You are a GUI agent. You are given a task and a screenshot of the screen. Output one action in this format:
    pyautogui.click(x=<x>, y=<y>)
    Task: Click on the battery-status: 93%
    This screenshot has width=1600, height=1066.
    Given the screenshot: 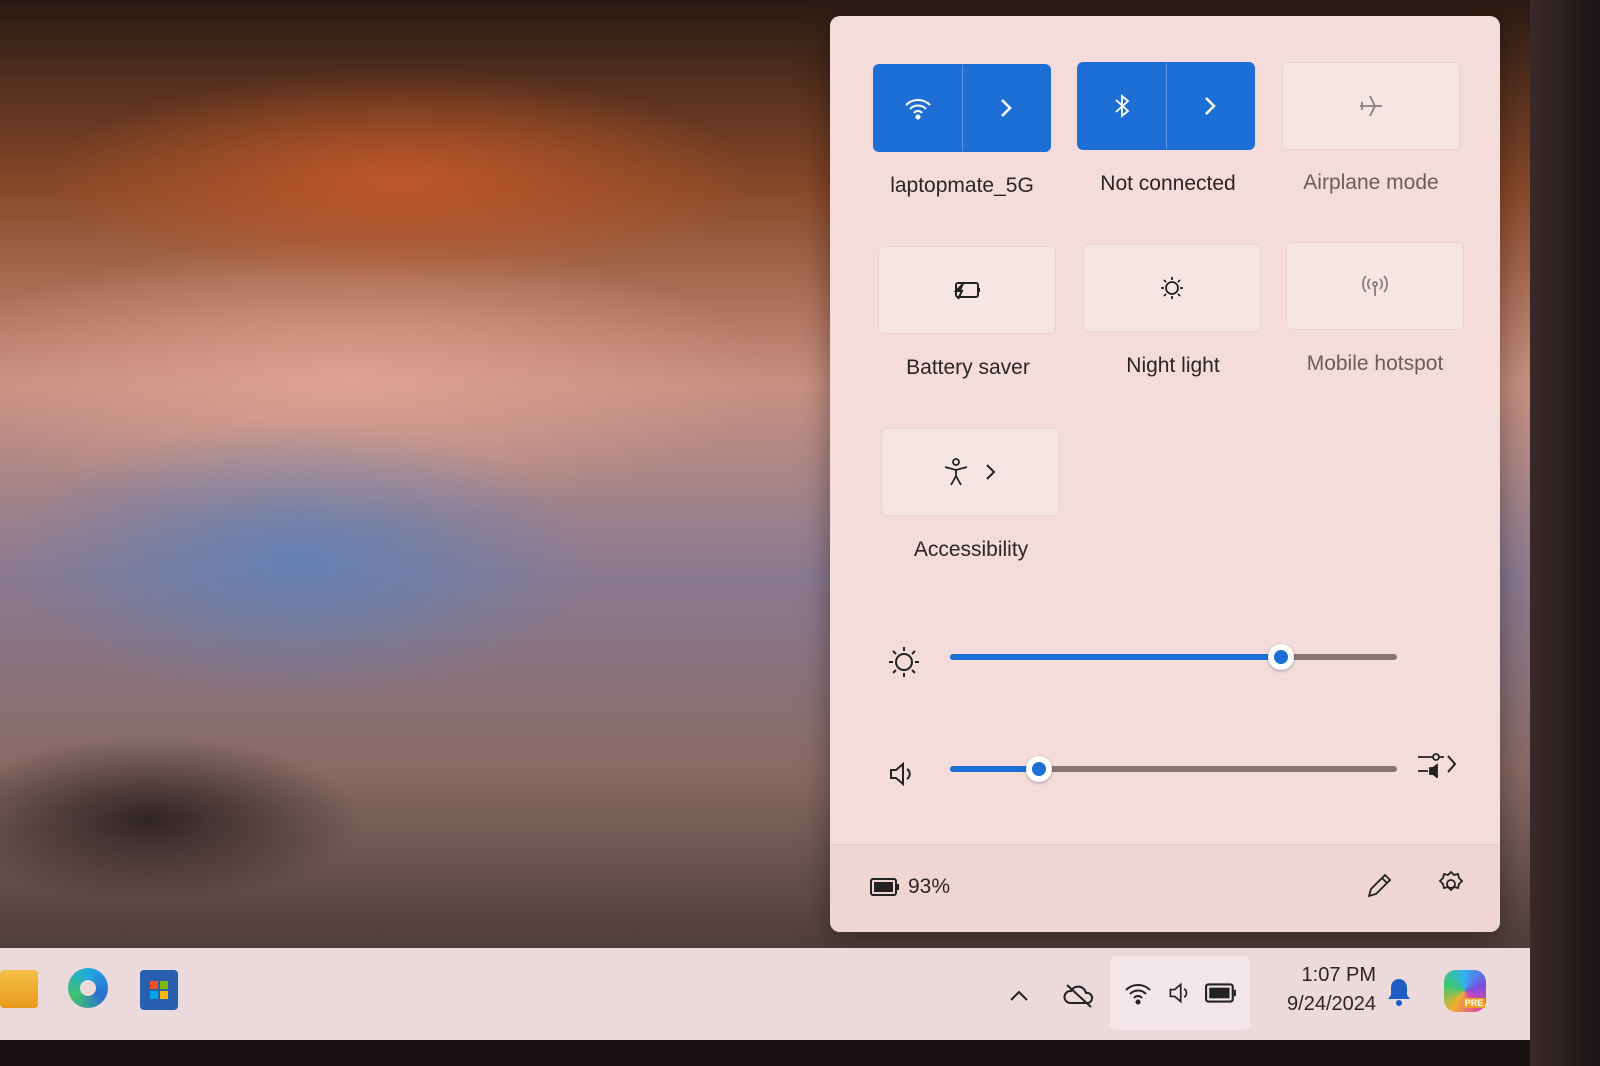 What is the action you would take?
    pyautogui.click(x=910, y=887)
    